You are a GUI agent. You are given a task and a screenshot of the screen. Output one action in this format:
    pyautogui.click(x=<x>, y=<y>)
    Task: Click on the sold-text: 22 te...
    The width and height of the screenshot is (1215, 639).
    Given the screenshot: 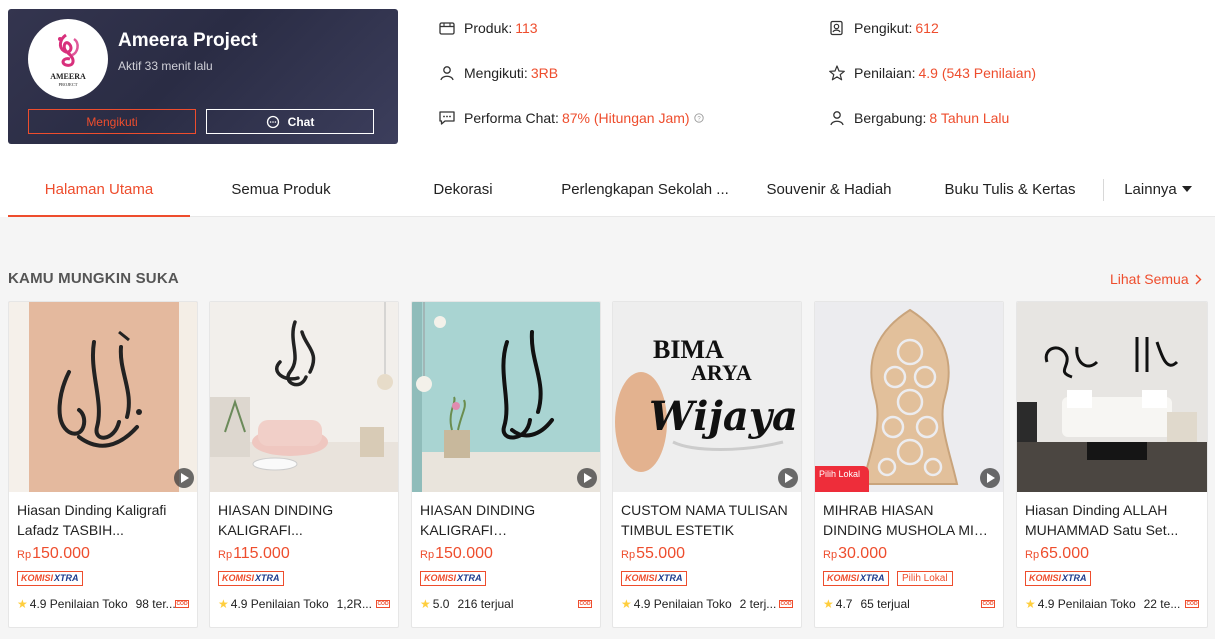 What is the action you would take?
    pyautogui.click(x=1162, y=604)
    